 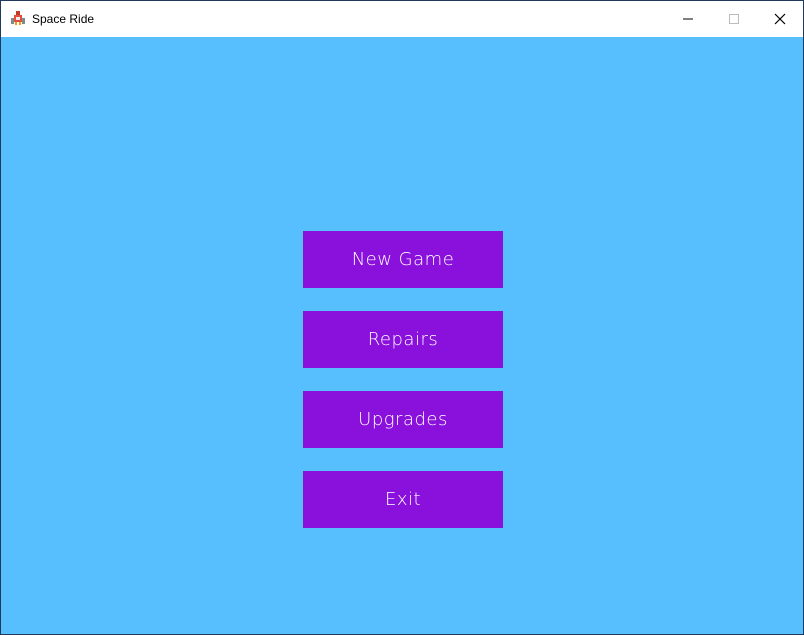 I want to click on repairs-button: Repairs, so click(x=403, y=339).